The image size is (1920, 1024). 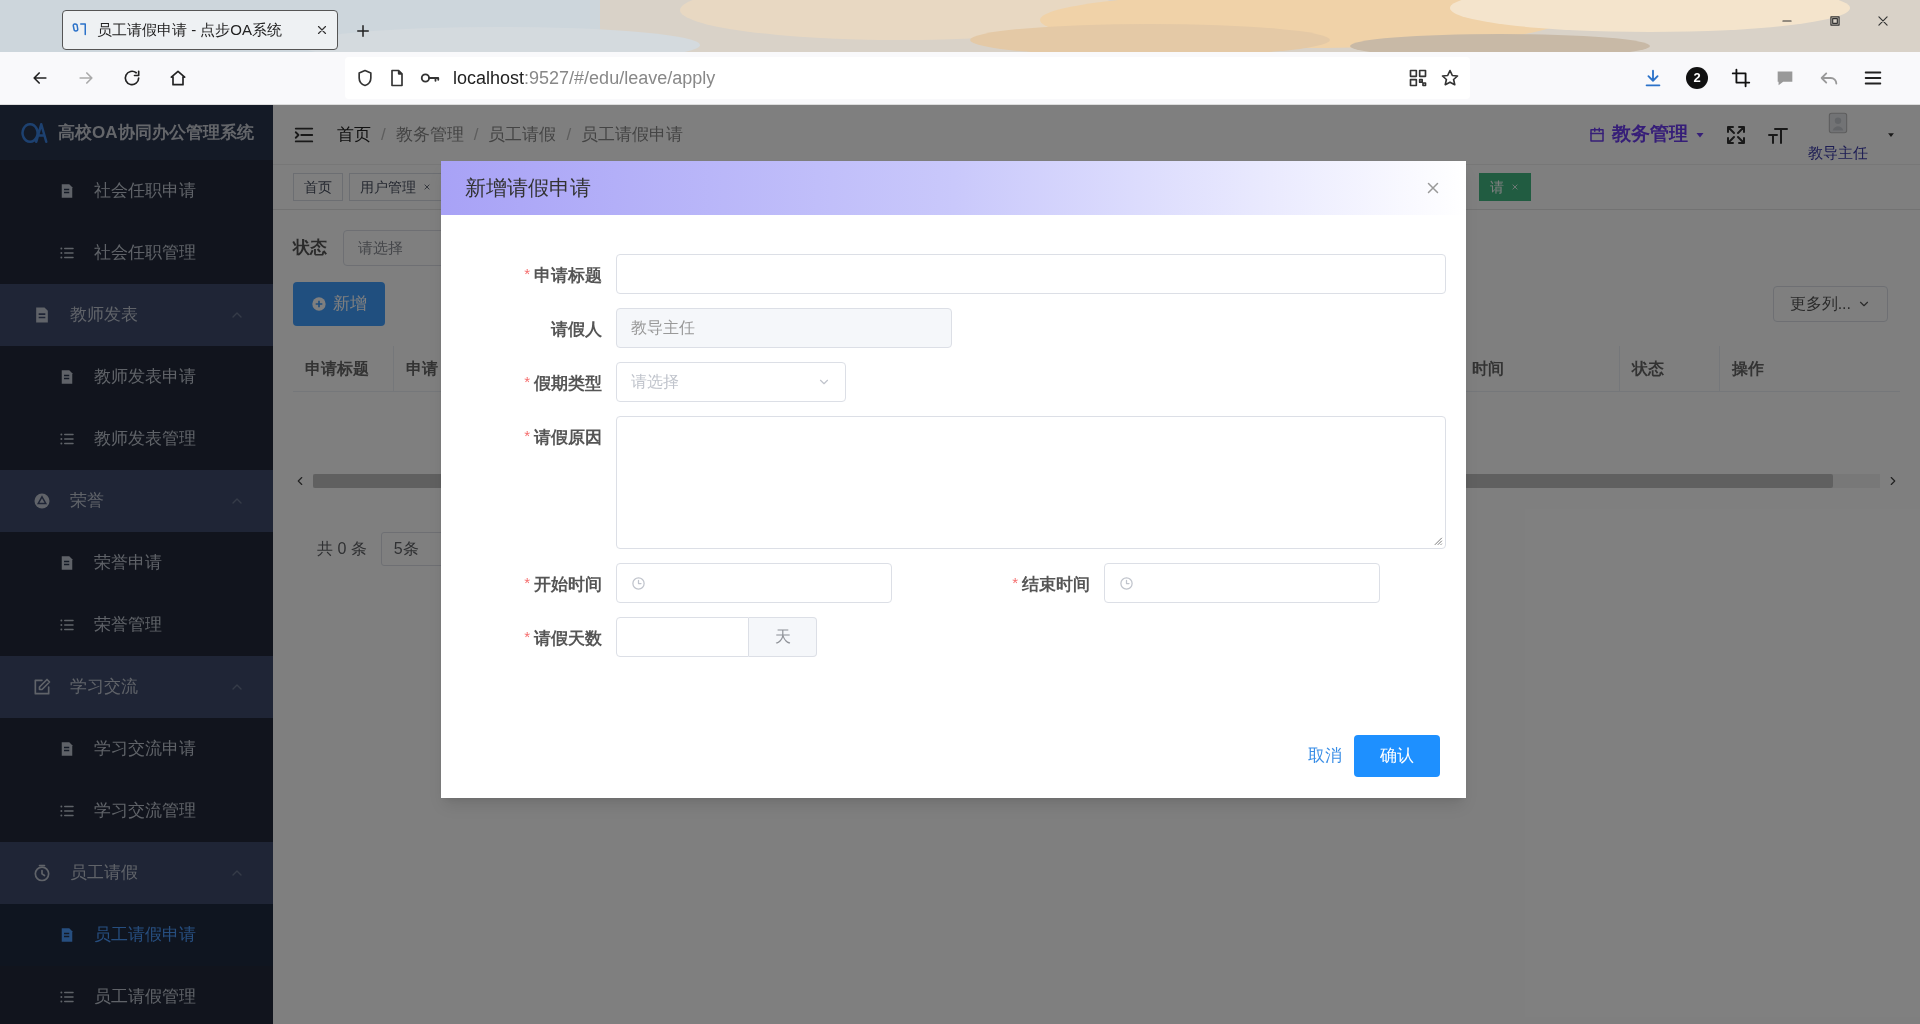 I want to click on restore-icon, so click(x=1835, y=21).